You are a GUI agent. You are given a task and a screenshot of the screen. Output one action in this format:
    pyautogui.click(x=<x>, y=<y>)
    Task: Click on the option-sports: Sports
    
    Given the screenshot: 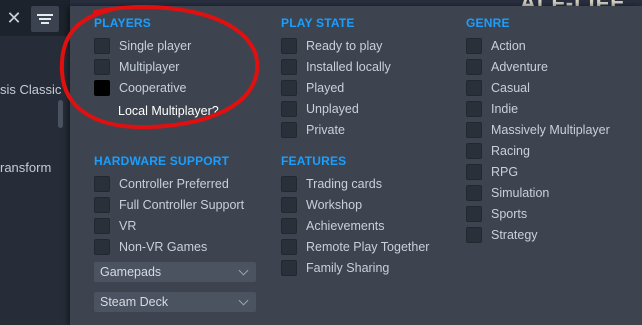 What is the action you would take?
    pyautogui.click(x=496, y=214)
    